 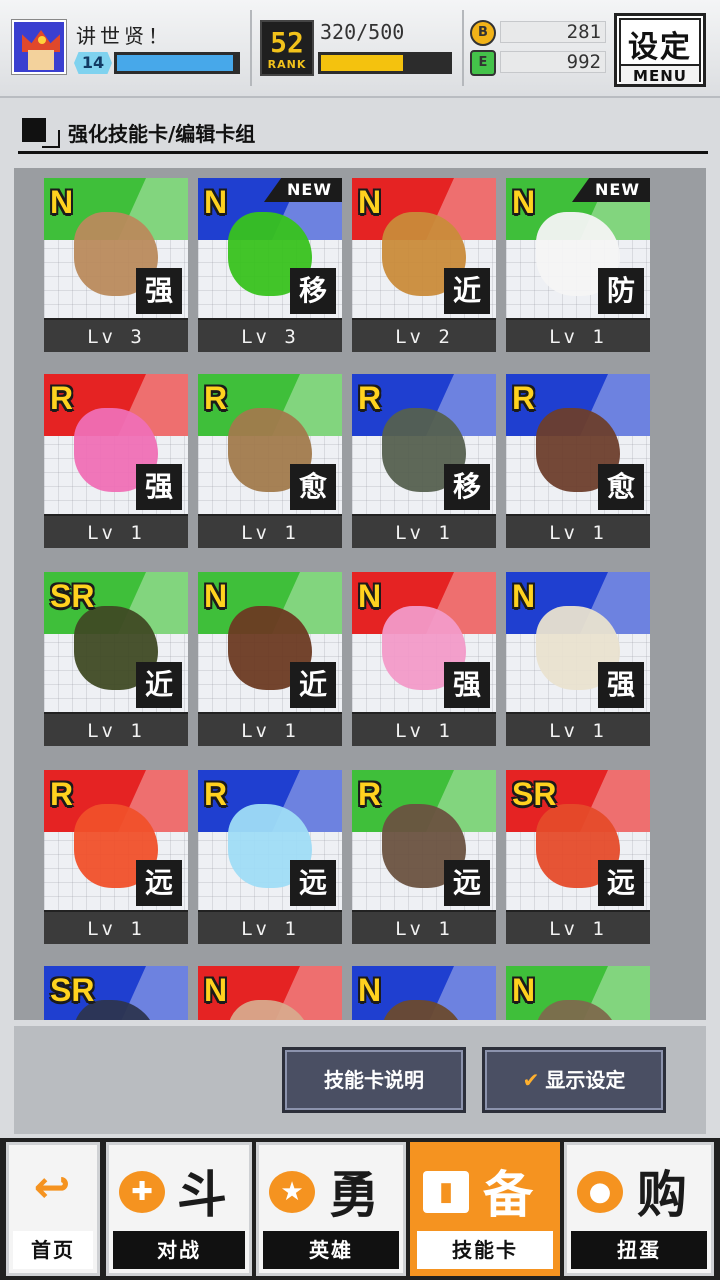 What do you see at coordinates (287, 42) in the screenshot?
I see `rank-number: 52` at bounding box center [287, 42].